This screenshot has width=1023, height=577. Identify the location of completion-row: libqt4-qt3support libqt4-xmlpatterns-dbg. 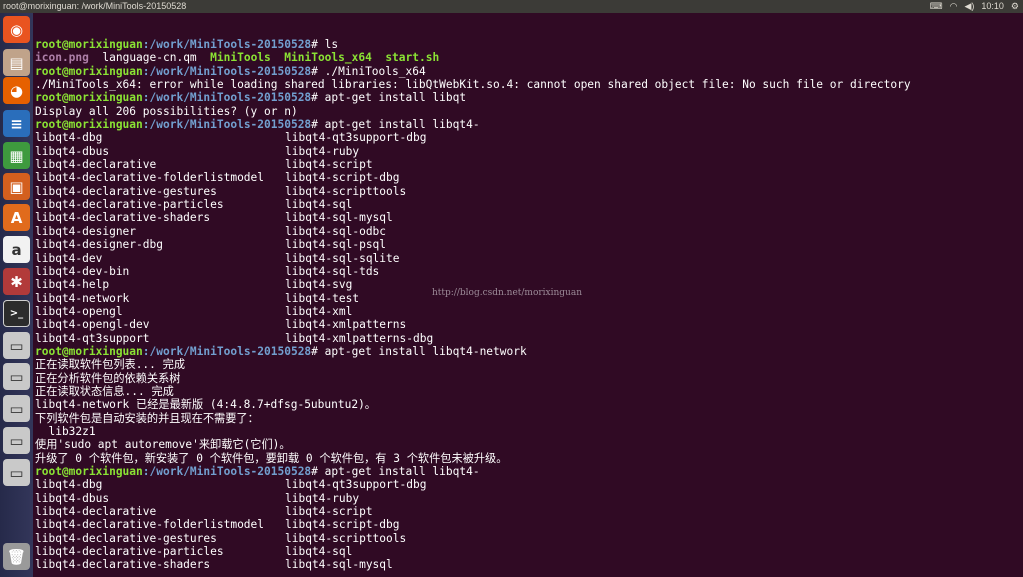
(527, 338).